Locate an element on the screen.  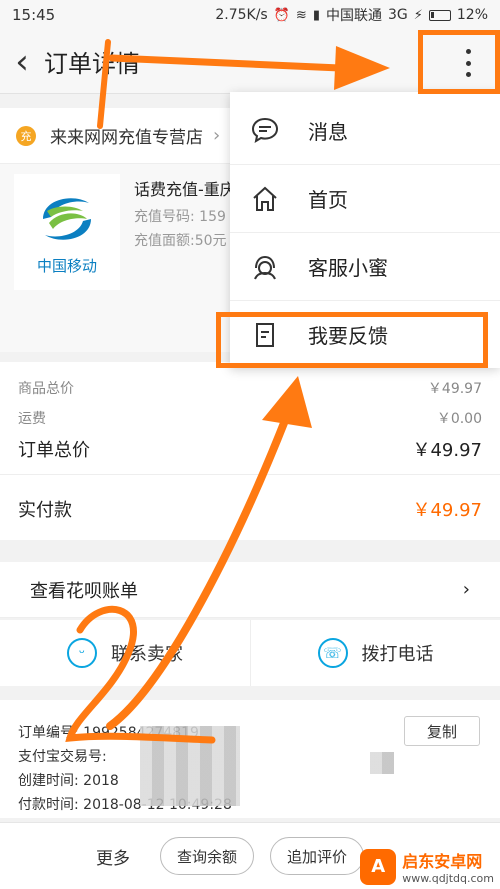
watermark: A 启东安卓网 www.qdjtdq.com is located at coordinates (427, 866).